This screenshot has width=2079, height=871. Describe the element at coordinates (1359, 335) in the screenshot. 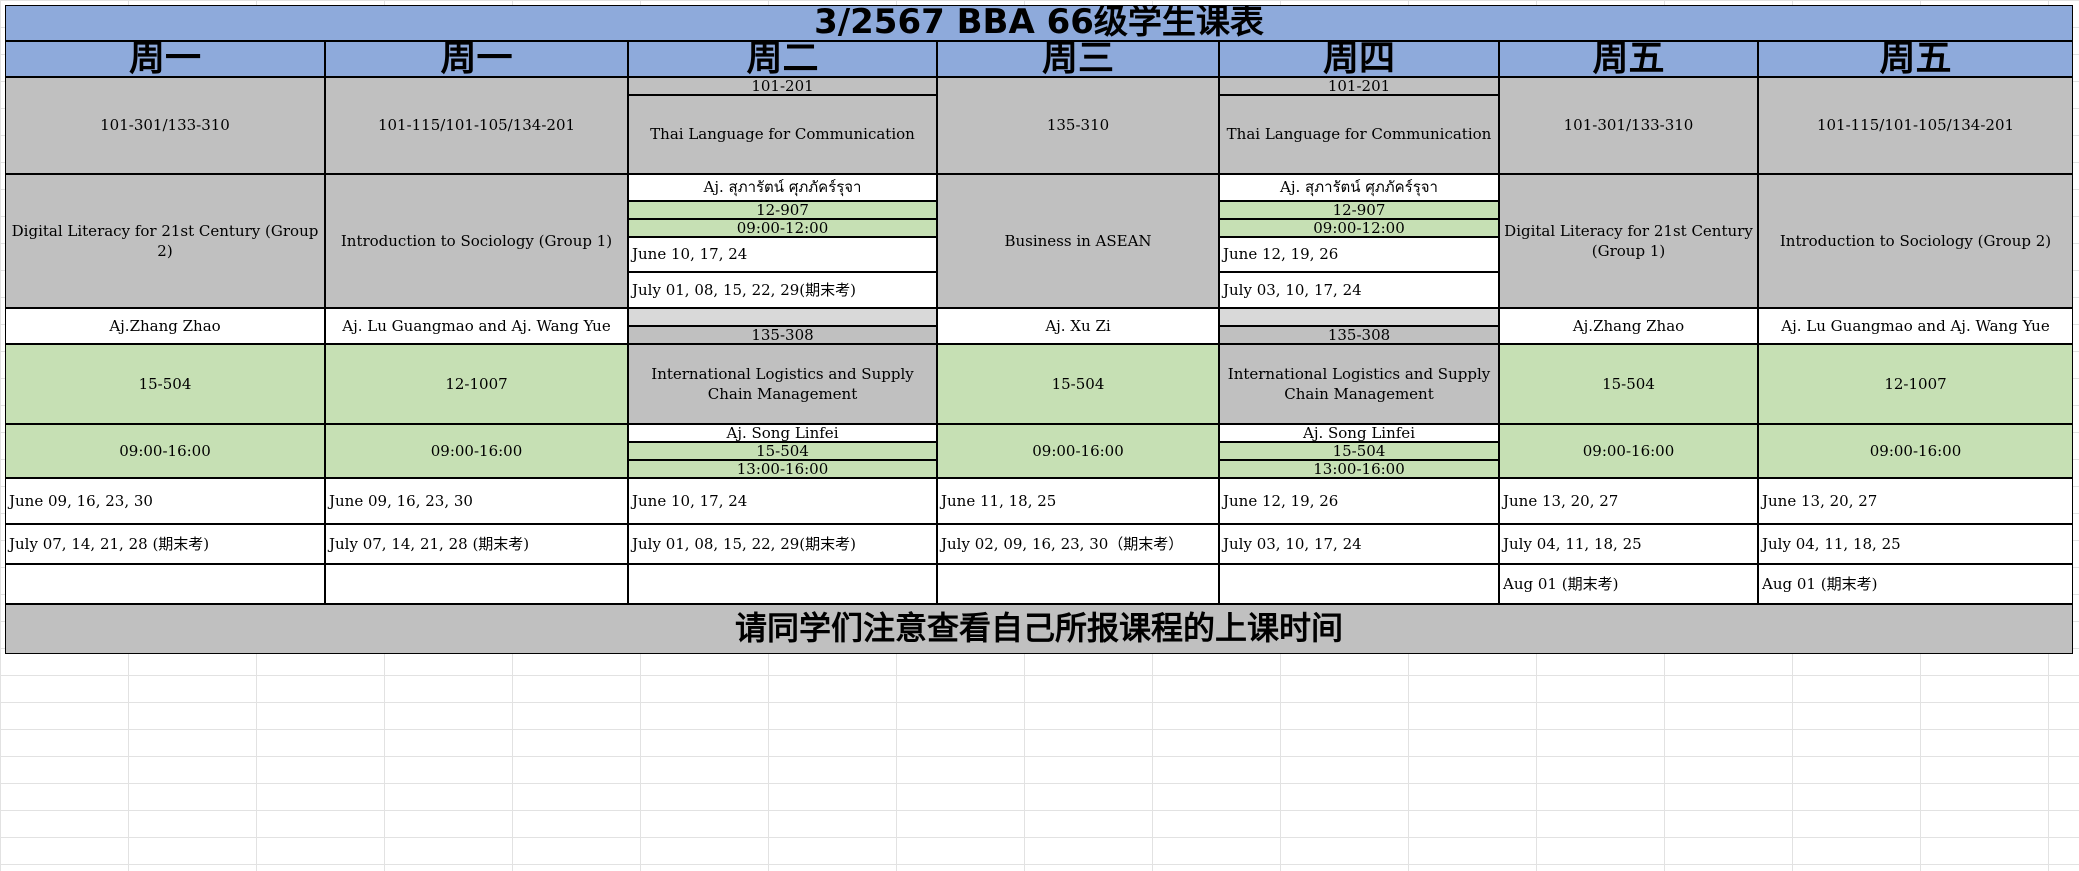

I see `col5-room-mid: 135-308` at that location.